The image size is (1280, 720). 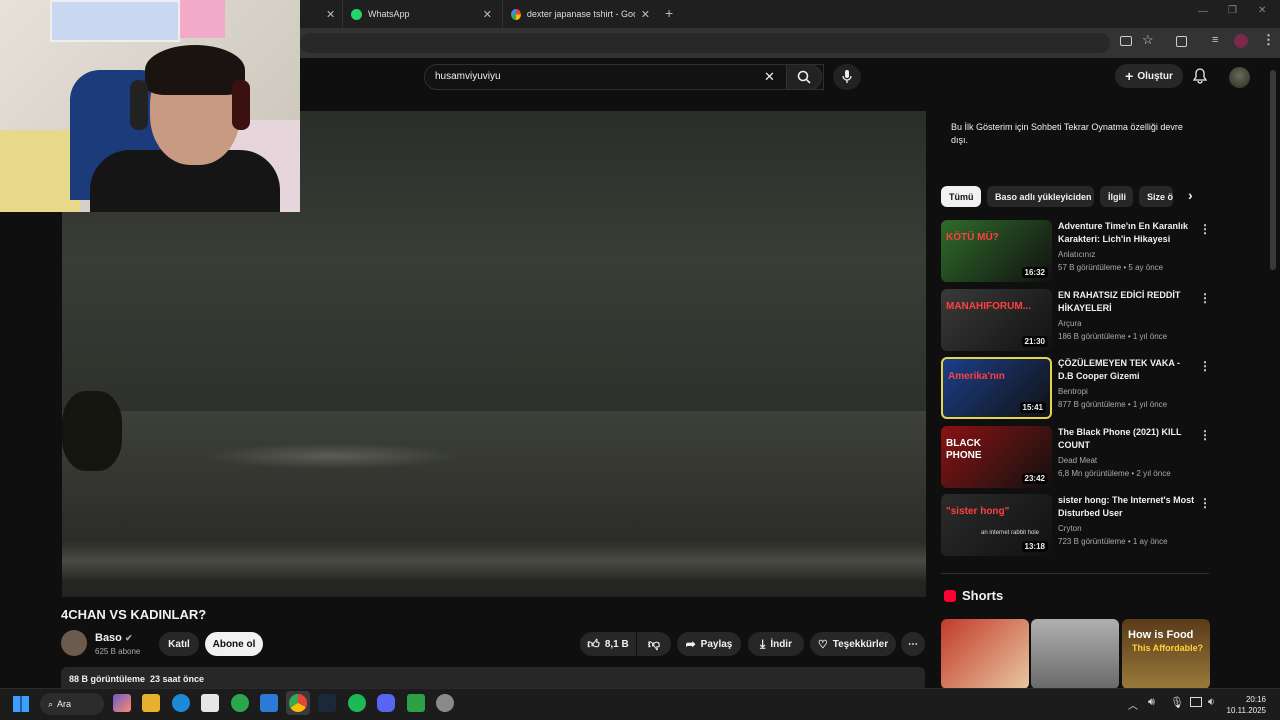 What do you see at coordinates (1181, 41) in the screenshot?
I see `extensions-icon` at bounding box center [1181, 41].